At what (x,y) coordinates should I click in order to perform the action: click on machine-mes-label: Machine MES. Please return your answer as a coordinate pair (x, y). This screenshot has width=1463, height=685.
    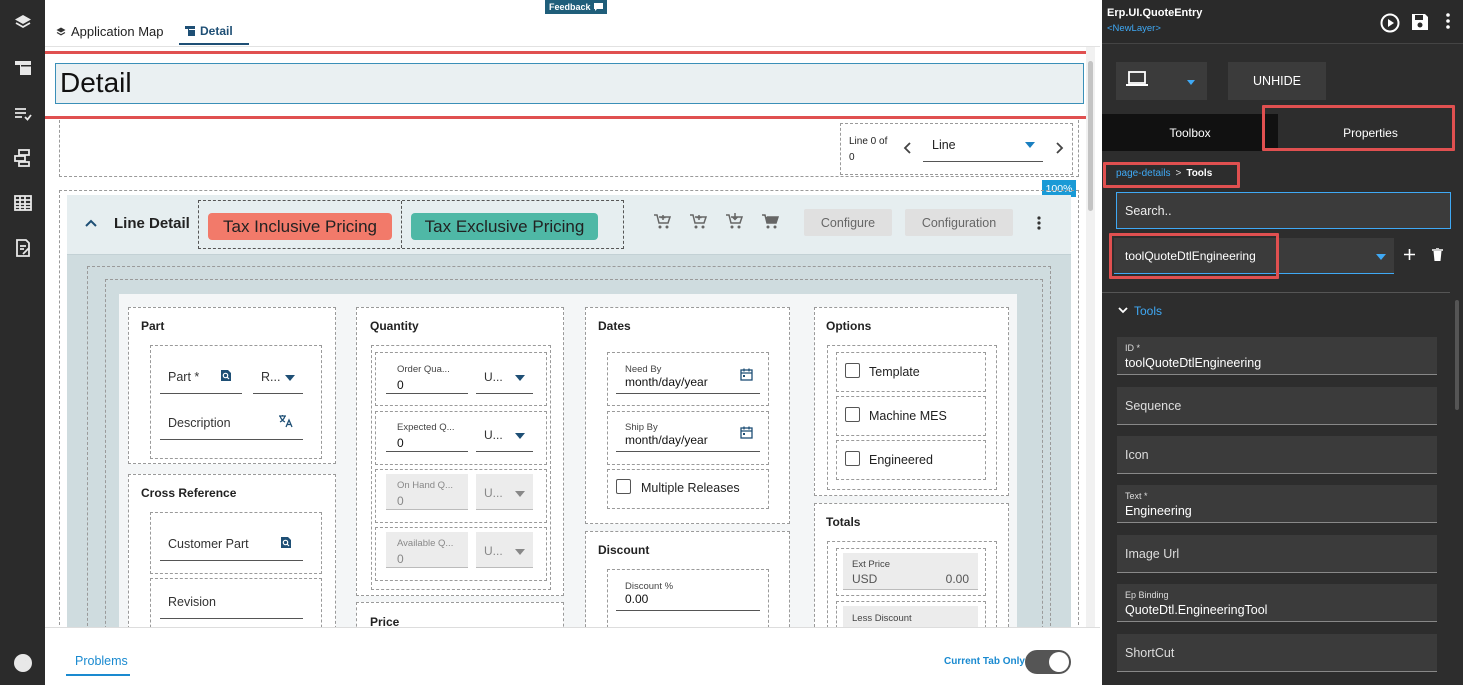
    Looking at the image, I should click on (908, 416).